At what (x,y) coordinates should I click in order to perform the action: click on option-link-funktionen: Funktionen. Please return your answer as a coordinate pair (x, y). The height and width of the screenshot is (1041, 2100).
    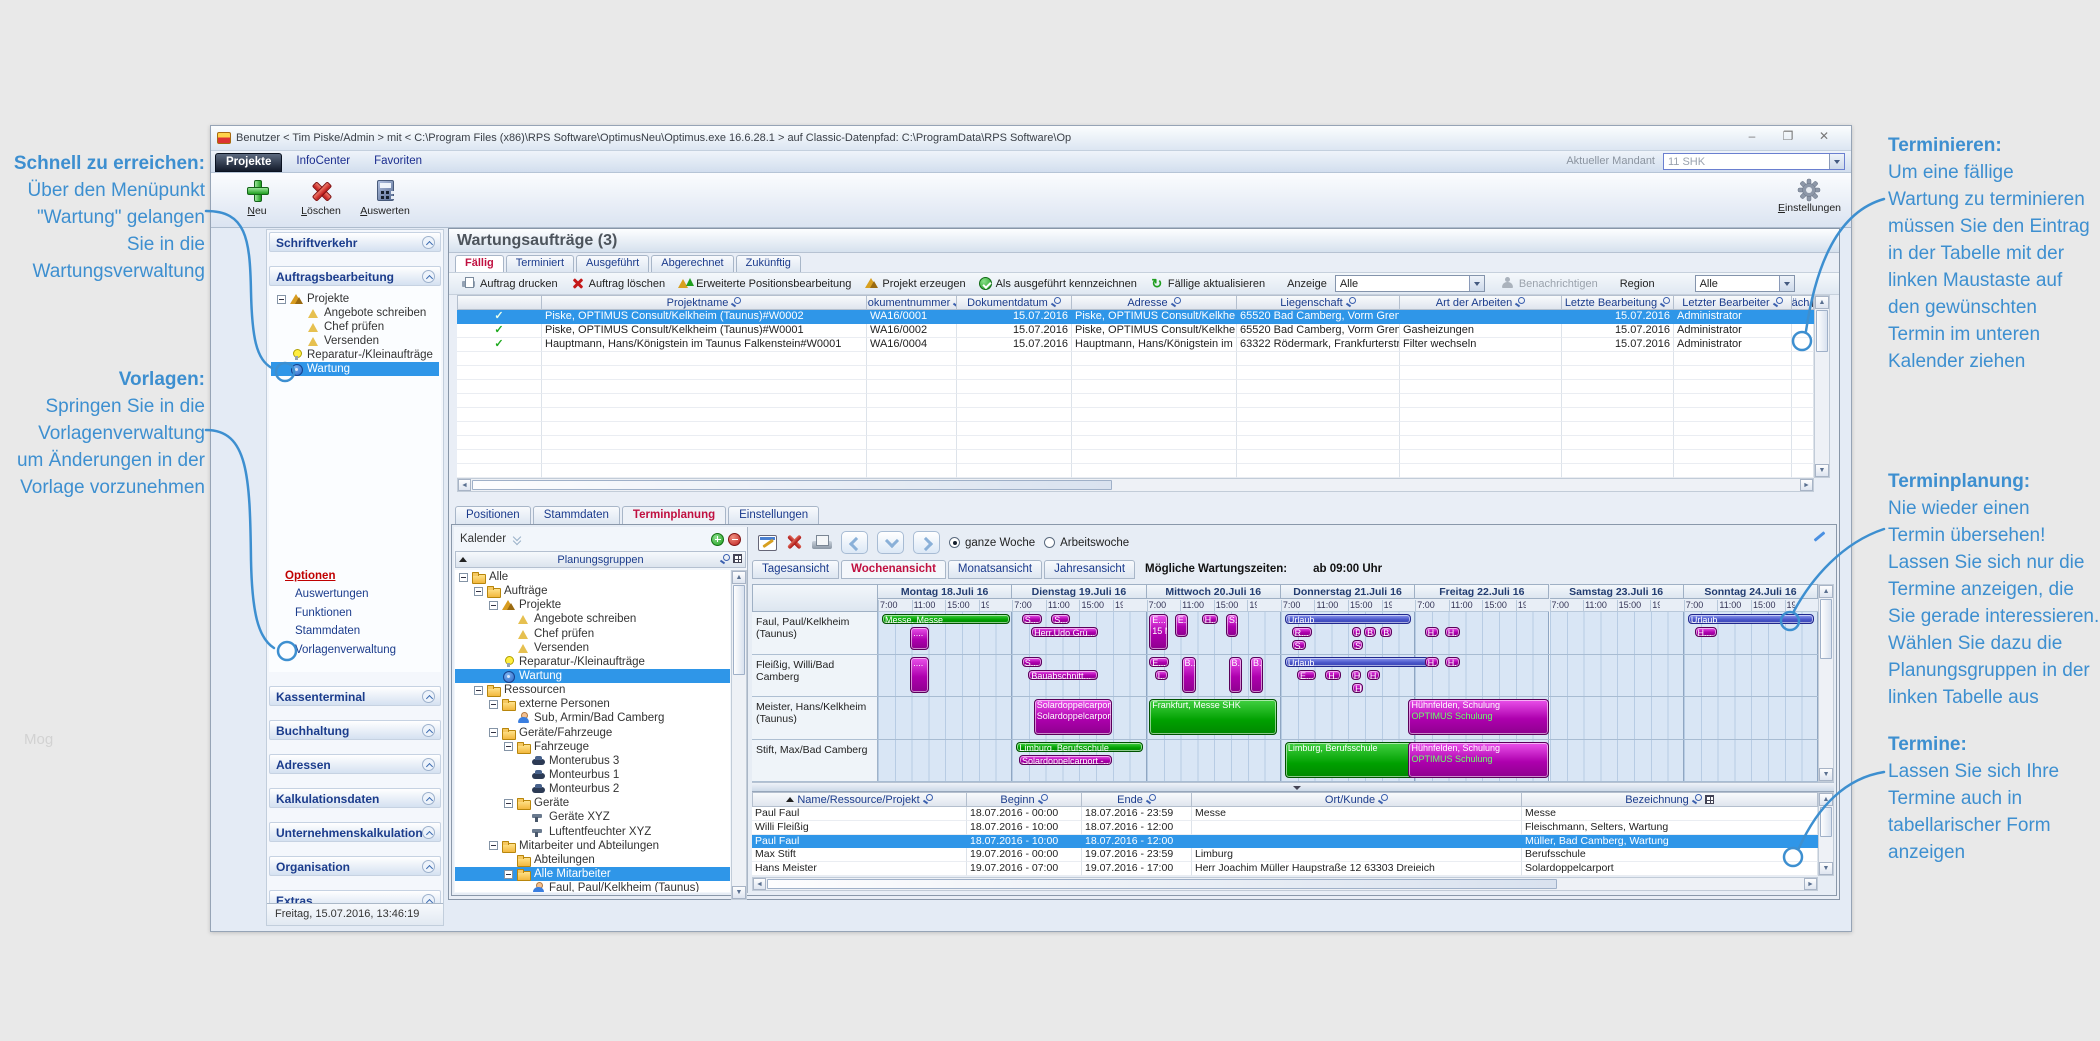
    Looking at the image, I should click on (345, 613).